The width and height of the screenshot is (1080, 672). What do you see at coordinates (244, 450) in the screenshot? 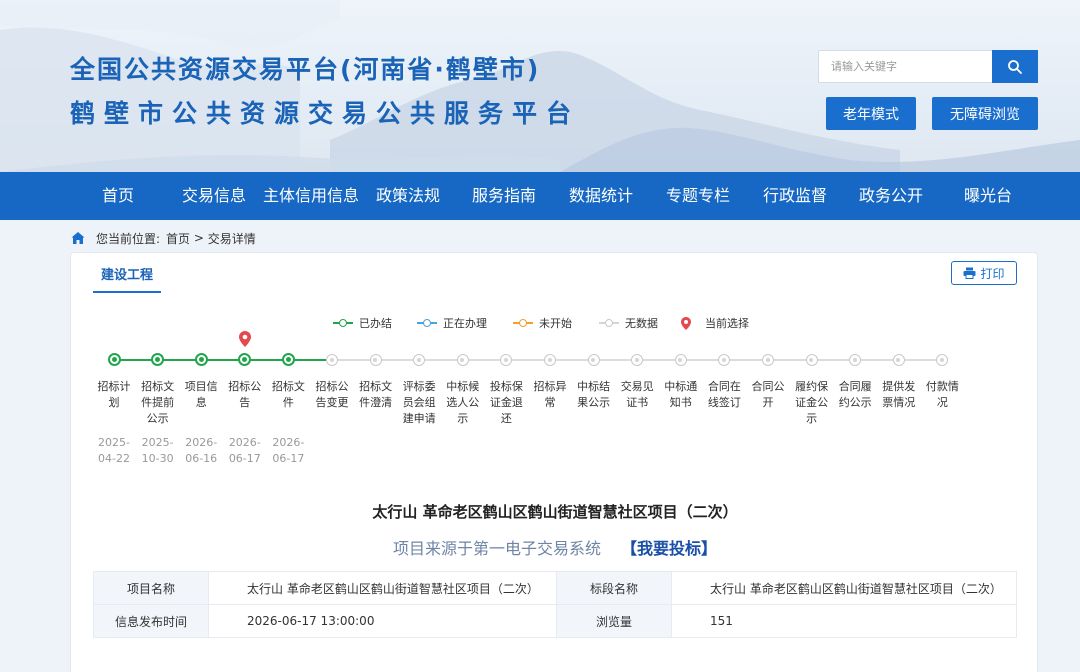
I see `timeline-step-date: 2026- 06-17` at bounding box center [244, 450].